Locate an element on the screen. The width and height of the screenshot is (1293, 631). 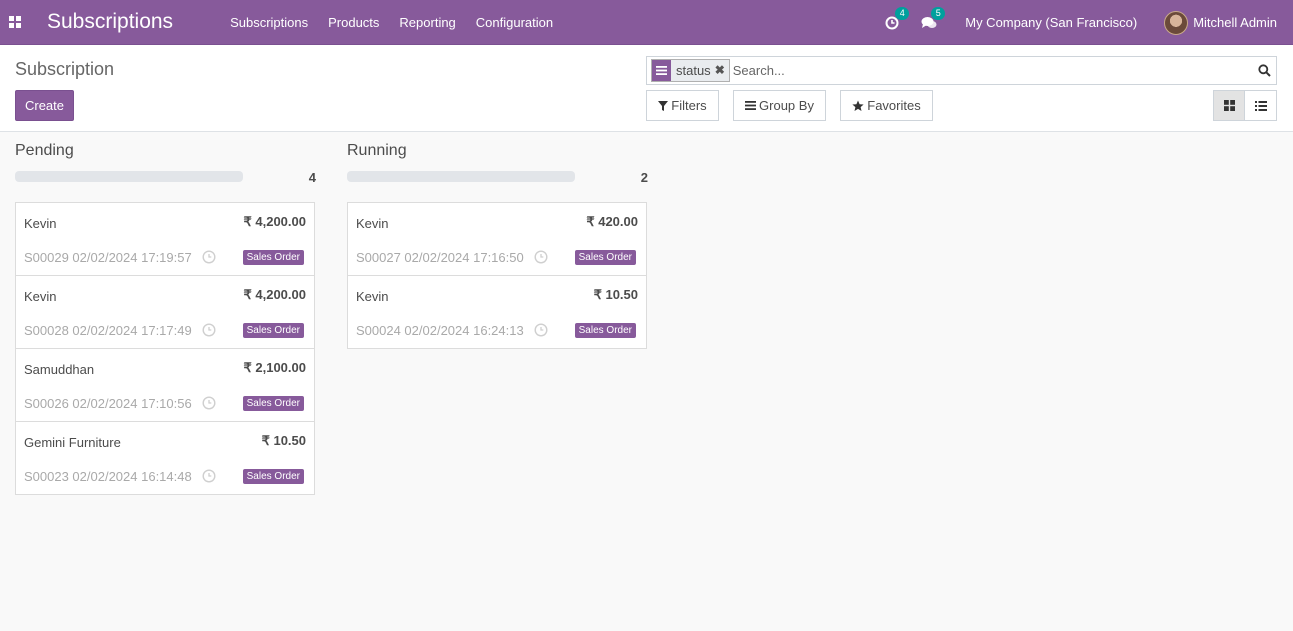
menu-reporting: Reporting is located at coordinates (427, 22).